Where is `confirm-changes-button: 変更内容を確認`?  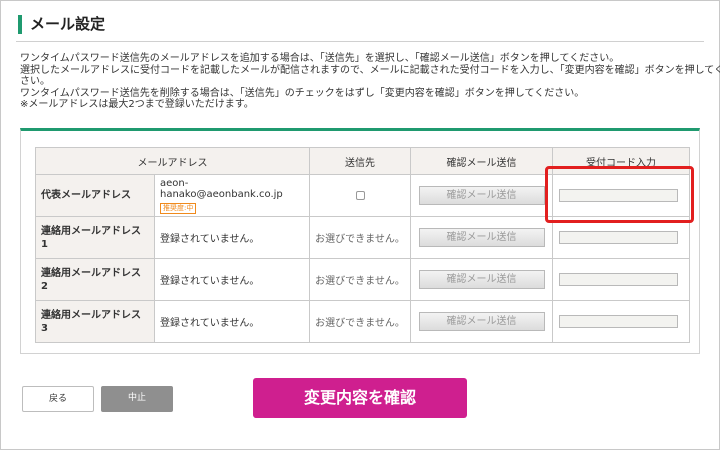 confirm-changes-button: 変更内容を確認 is located at coordinates (360, 398).